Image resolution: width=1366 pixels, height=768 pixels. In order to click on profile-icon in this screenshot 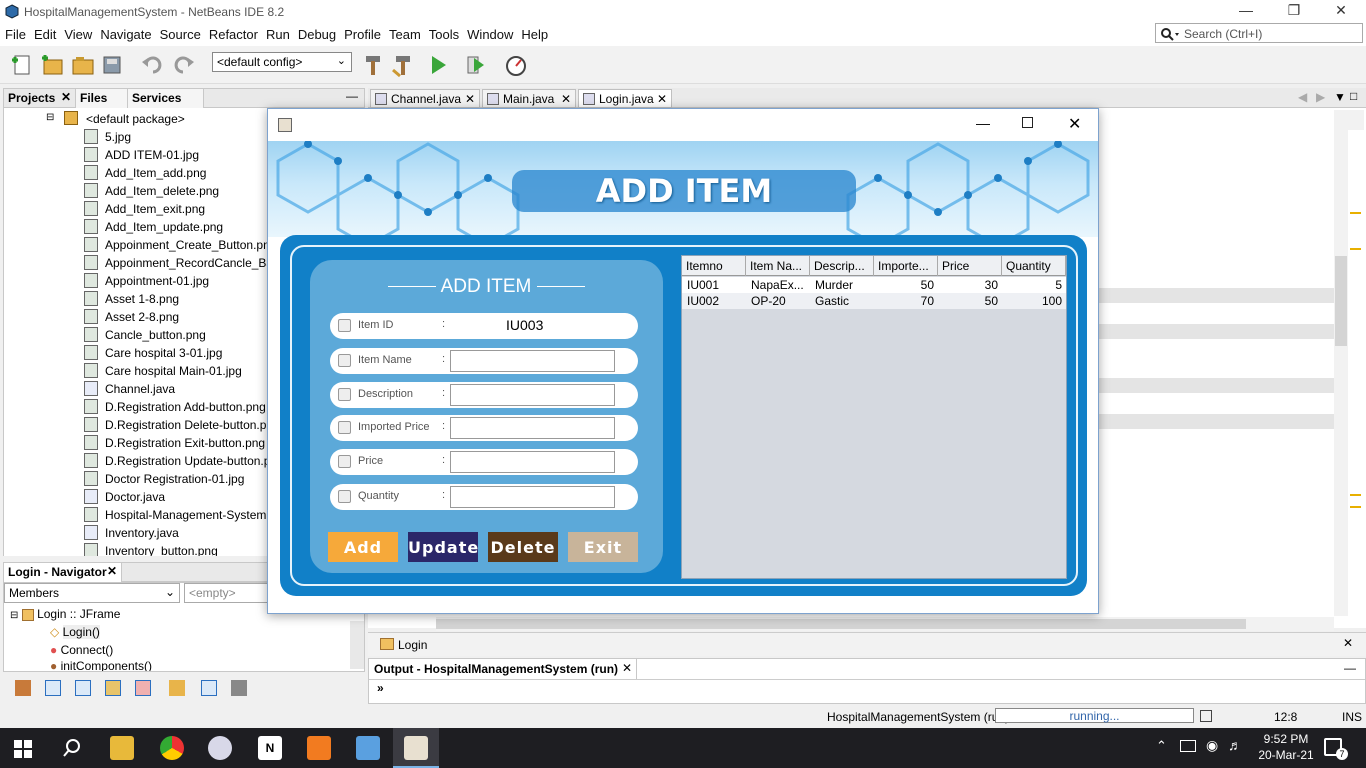, I will do `click(517, 65)`.